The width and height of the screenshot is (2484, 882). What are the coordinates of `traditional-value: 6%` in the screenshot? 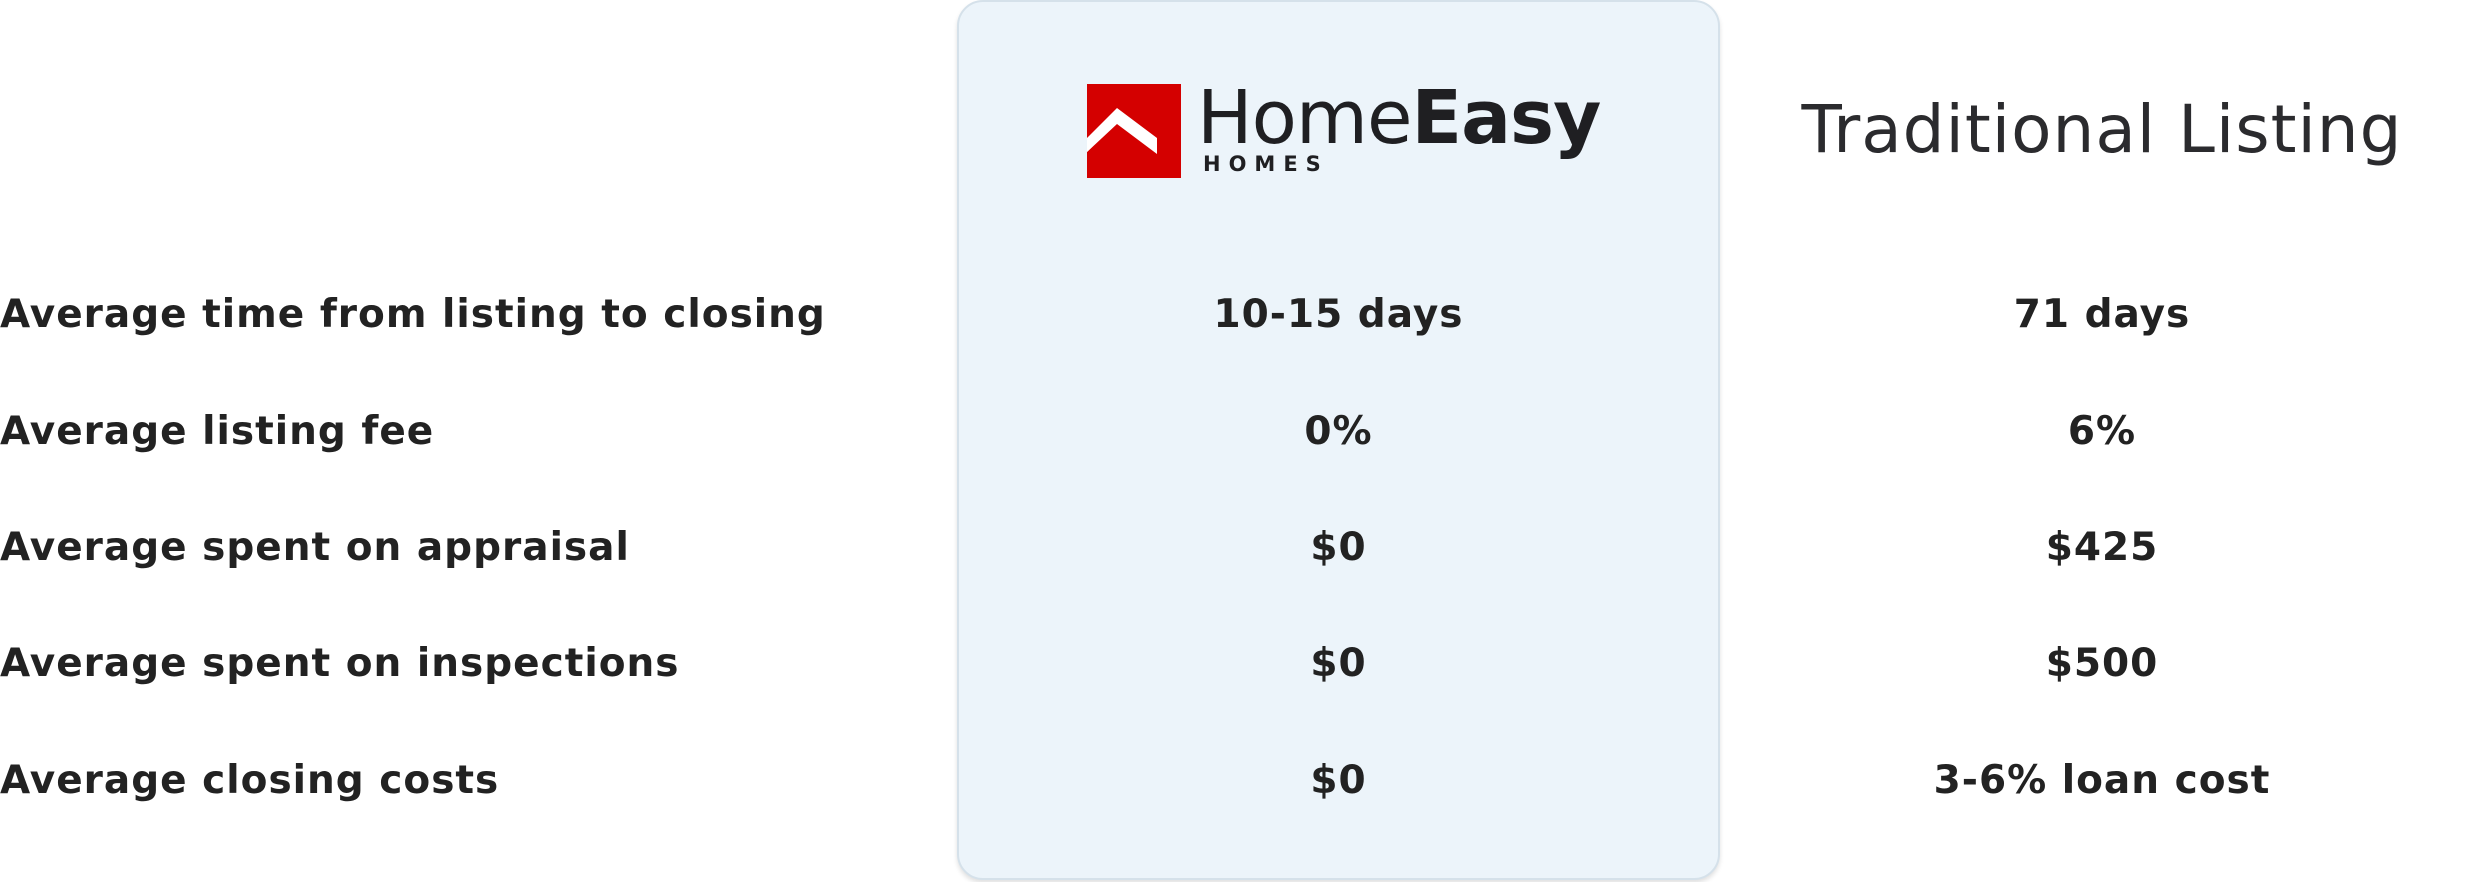 It's located at (2102, 431).